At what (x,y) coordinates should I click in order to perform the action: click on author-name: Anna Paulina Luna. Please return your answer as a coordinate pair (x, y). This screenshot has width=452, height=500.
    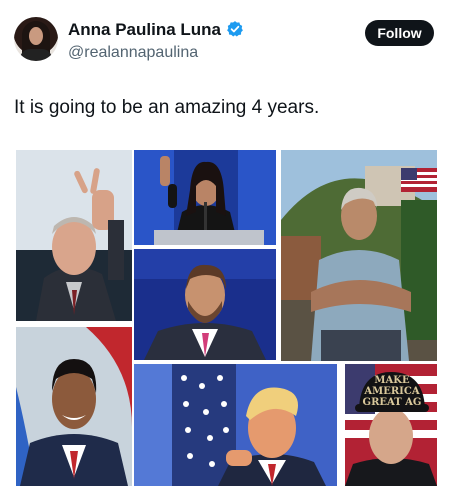
    Looking at the image, I should click on (144, 29).